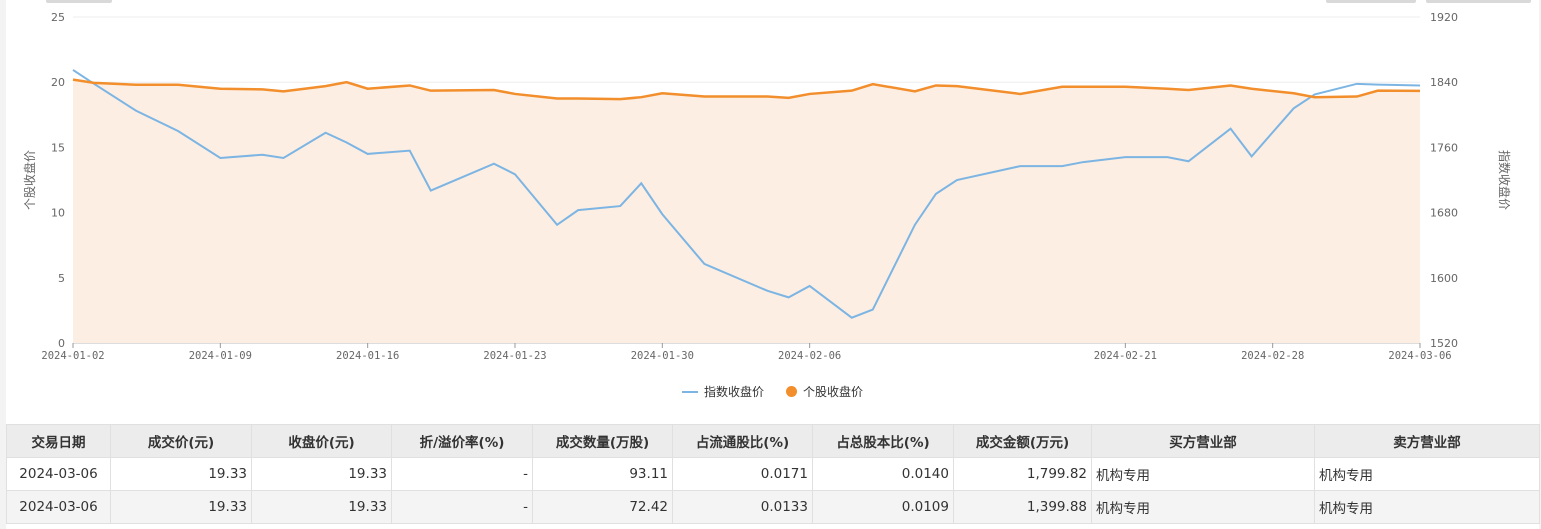 This screenshot has height=529, width=1541. I want to click on table-cell: 0.0133, so click(742, 507).